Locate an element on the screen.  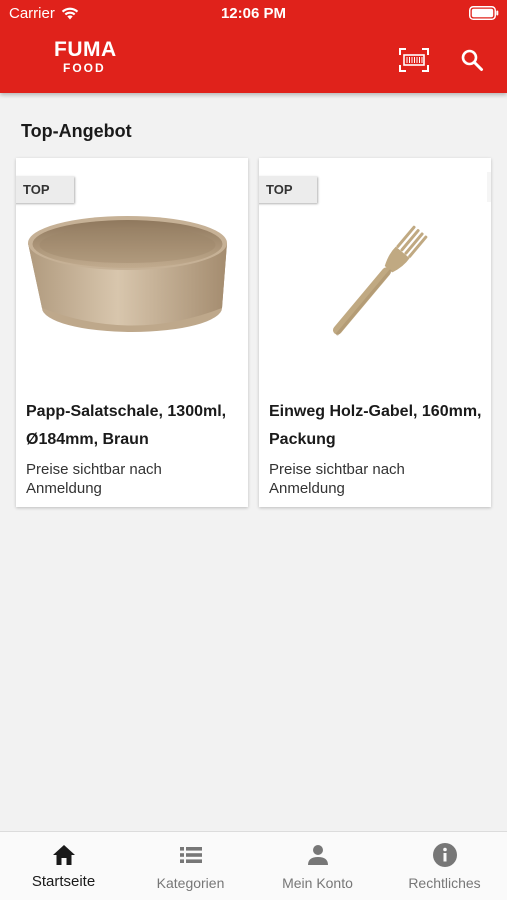
home-icon is located at coordinates (63, 855).